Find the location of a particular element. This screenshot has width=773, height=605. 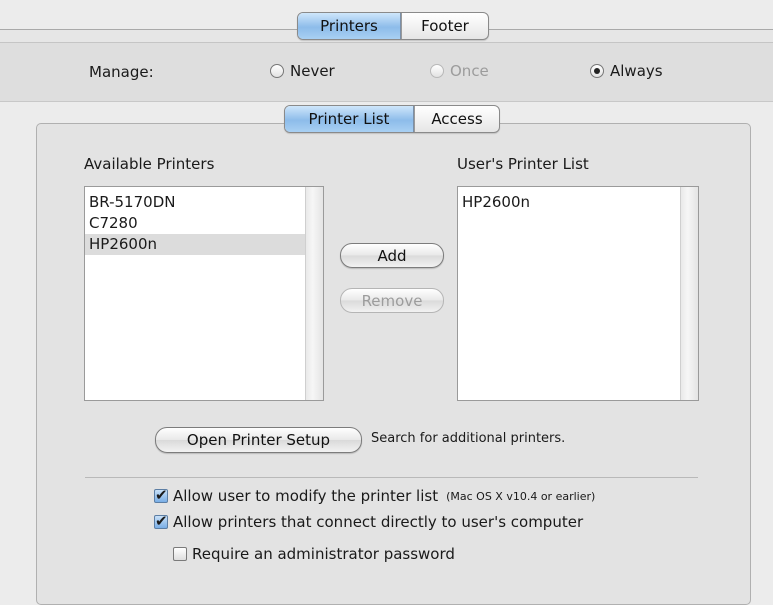

checkbox-allow-direct-printers is located at coordinates (161, 521).